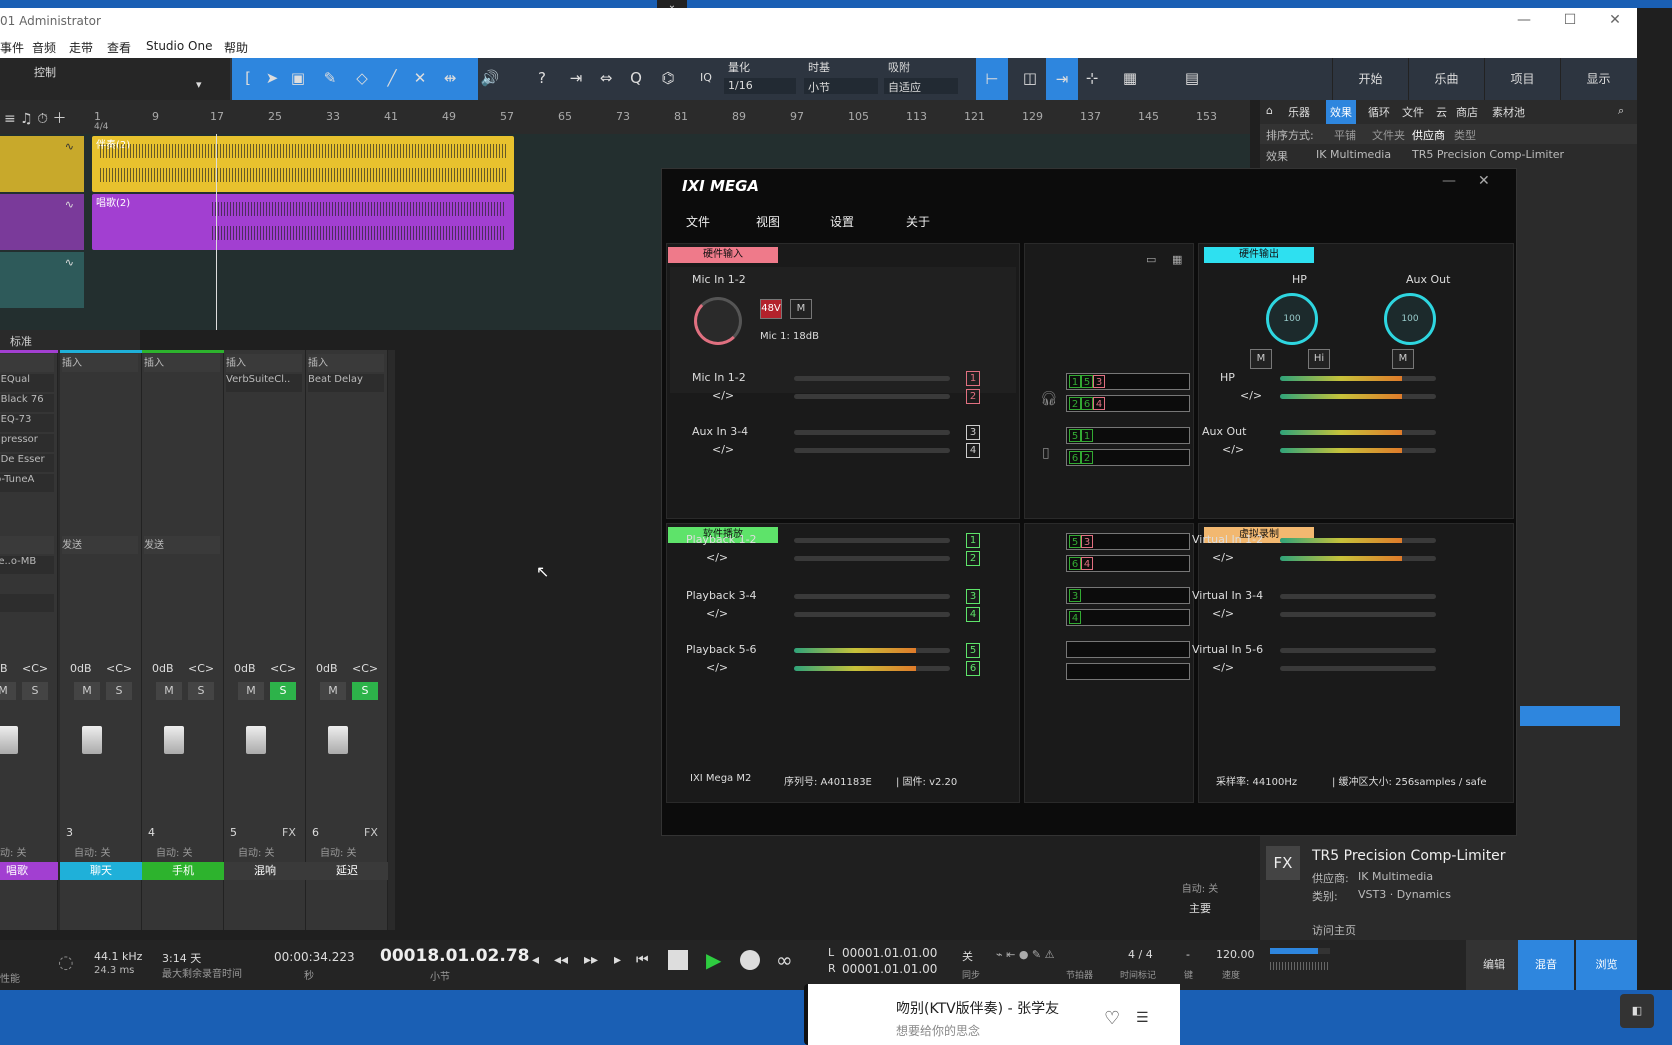 Image resolution: width=1672 pixels, height=1045 pixels. I want to click on phantom-48v-button: 48V, so click(771, 309).